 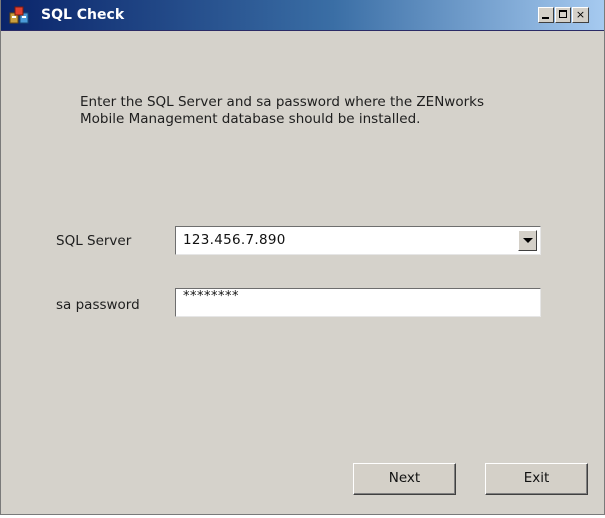 I want to click on next-button: Next, so click(x=404, y=479).